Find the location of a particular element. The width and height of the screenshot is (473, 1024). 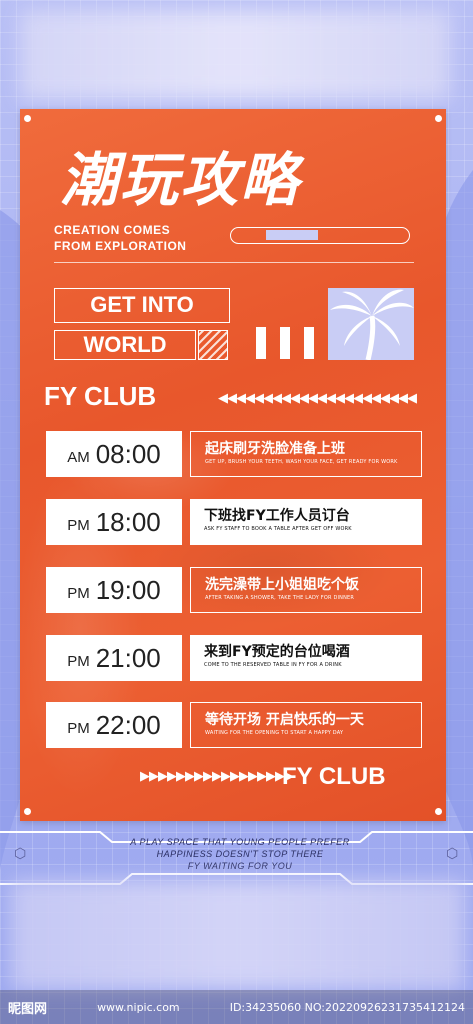

watermark-logo: 昵图网 is located at coordinates (28, 1009).